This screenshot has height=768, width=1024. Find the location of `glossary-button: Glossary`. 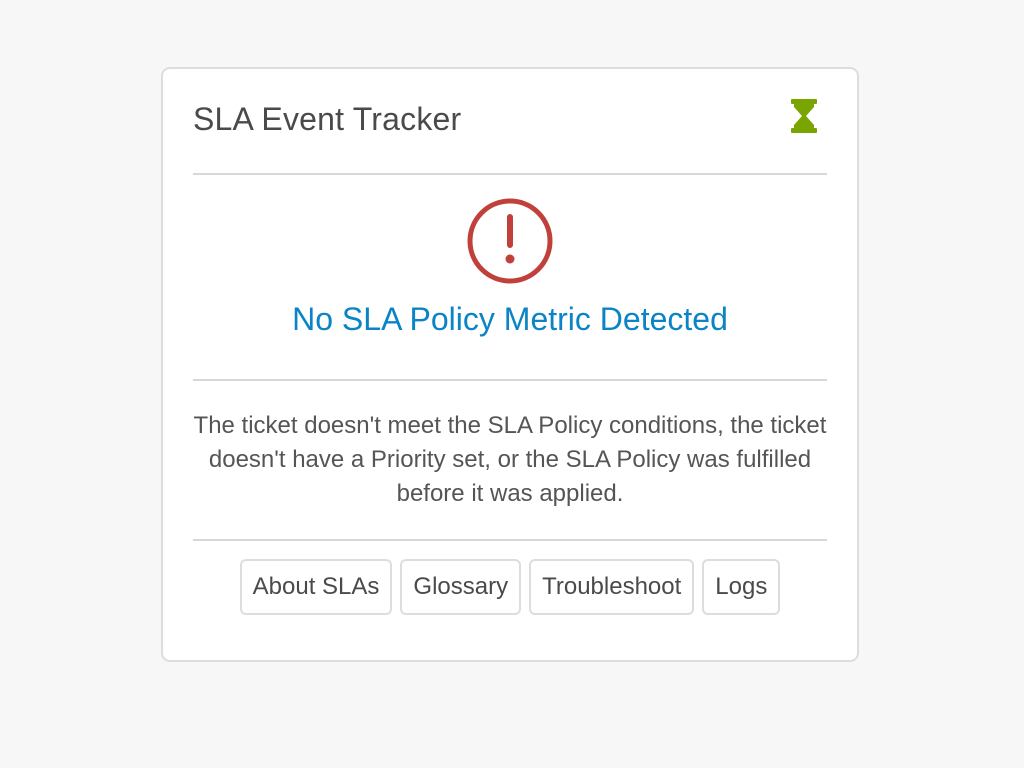

glossary-button: Glossary is located at coordinates (461, 587).